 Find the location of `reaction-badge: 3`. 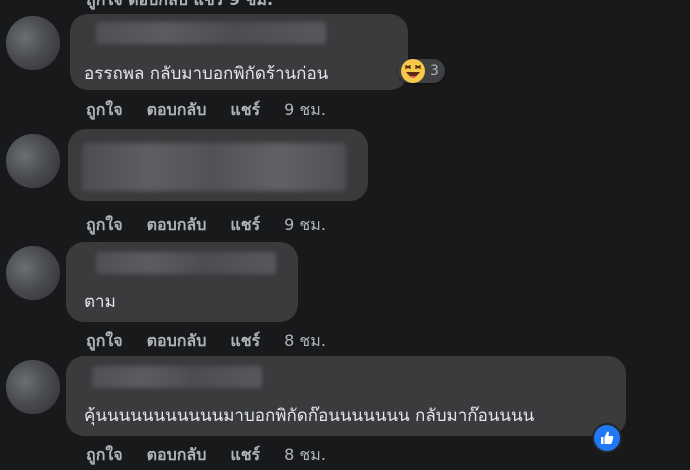

reaction-badge: 3 is located at coordinates (421, 71).